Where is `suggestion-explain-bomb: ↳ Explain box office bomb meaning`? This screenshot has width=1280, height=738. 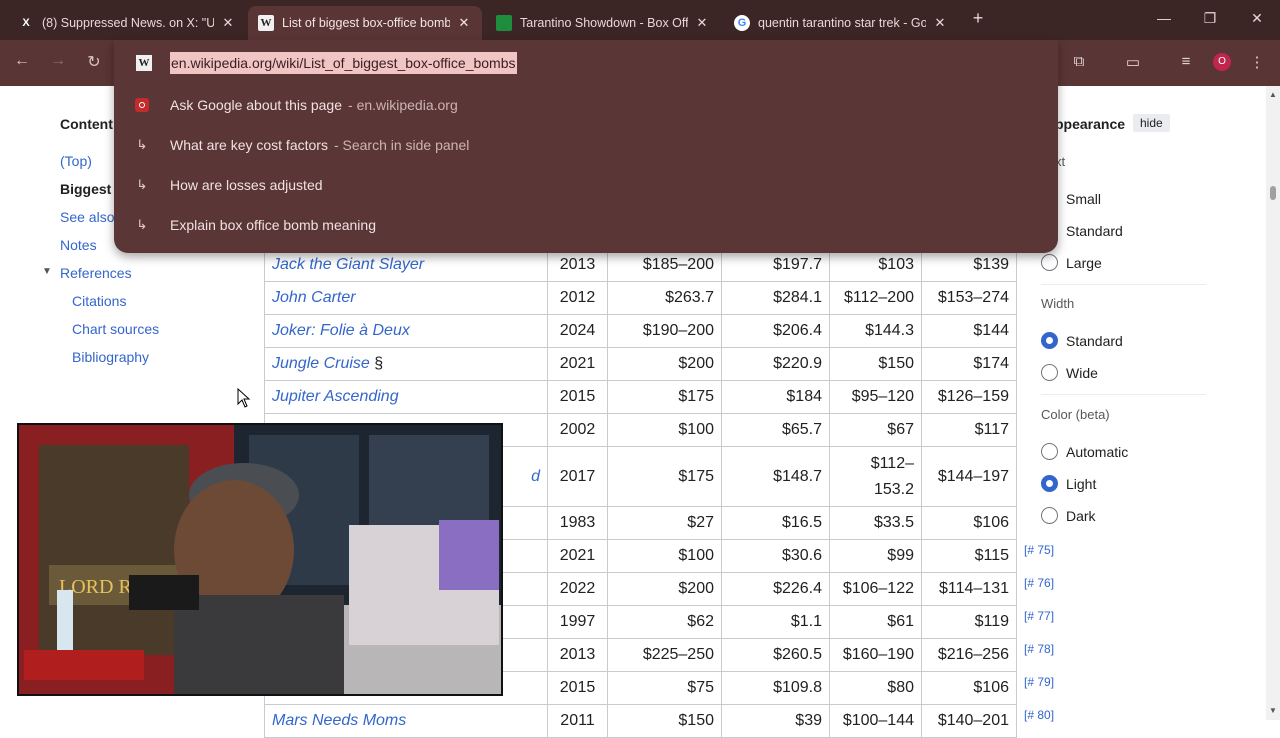
suggestion-explain-bomb: ↳ Explain box office bomb meaning is located at coordinates (586, 225).